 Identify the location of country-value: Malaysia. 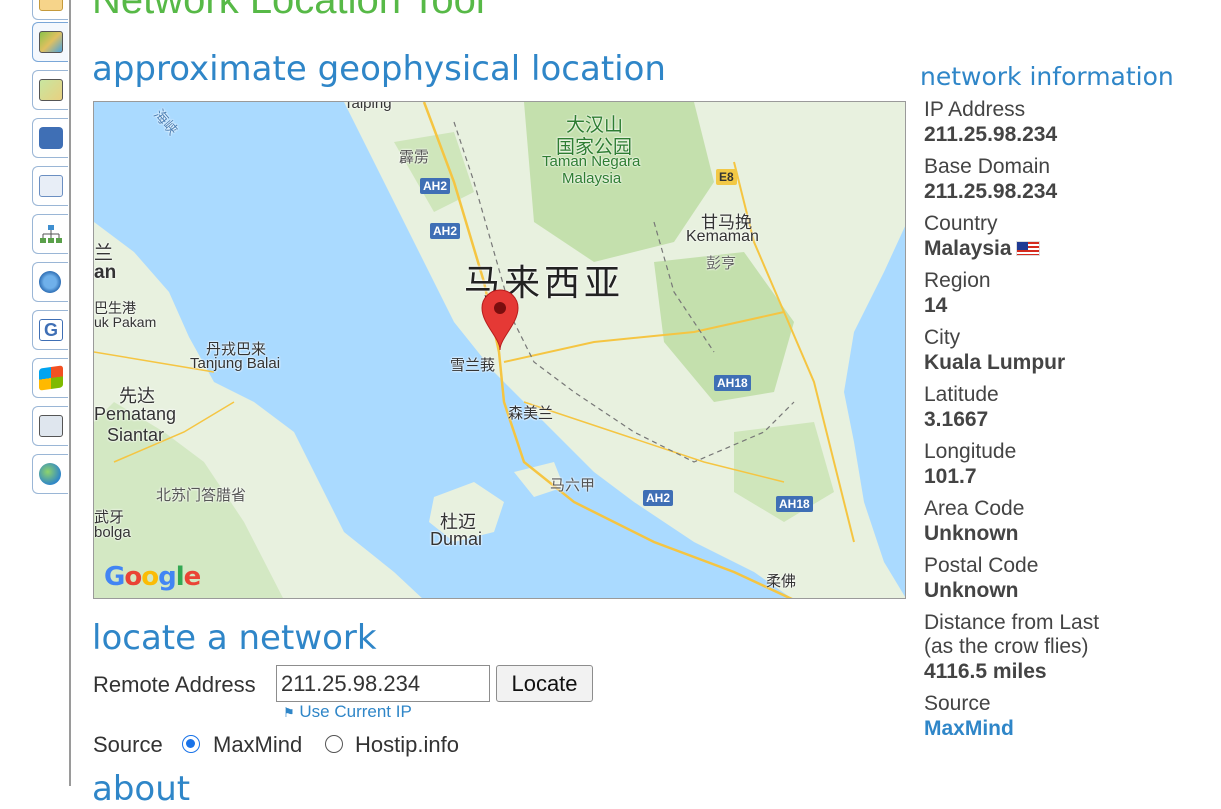
(968, 248).